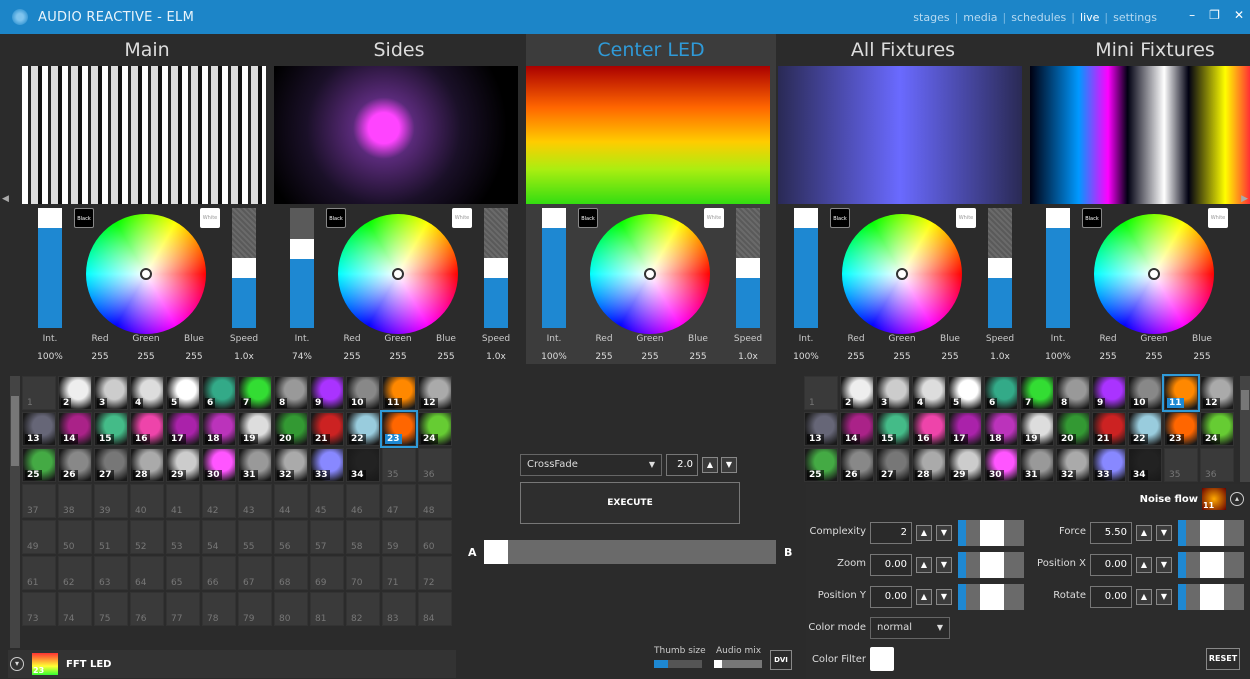  I want to click on effect-tile: 21, so click(1109, 429).